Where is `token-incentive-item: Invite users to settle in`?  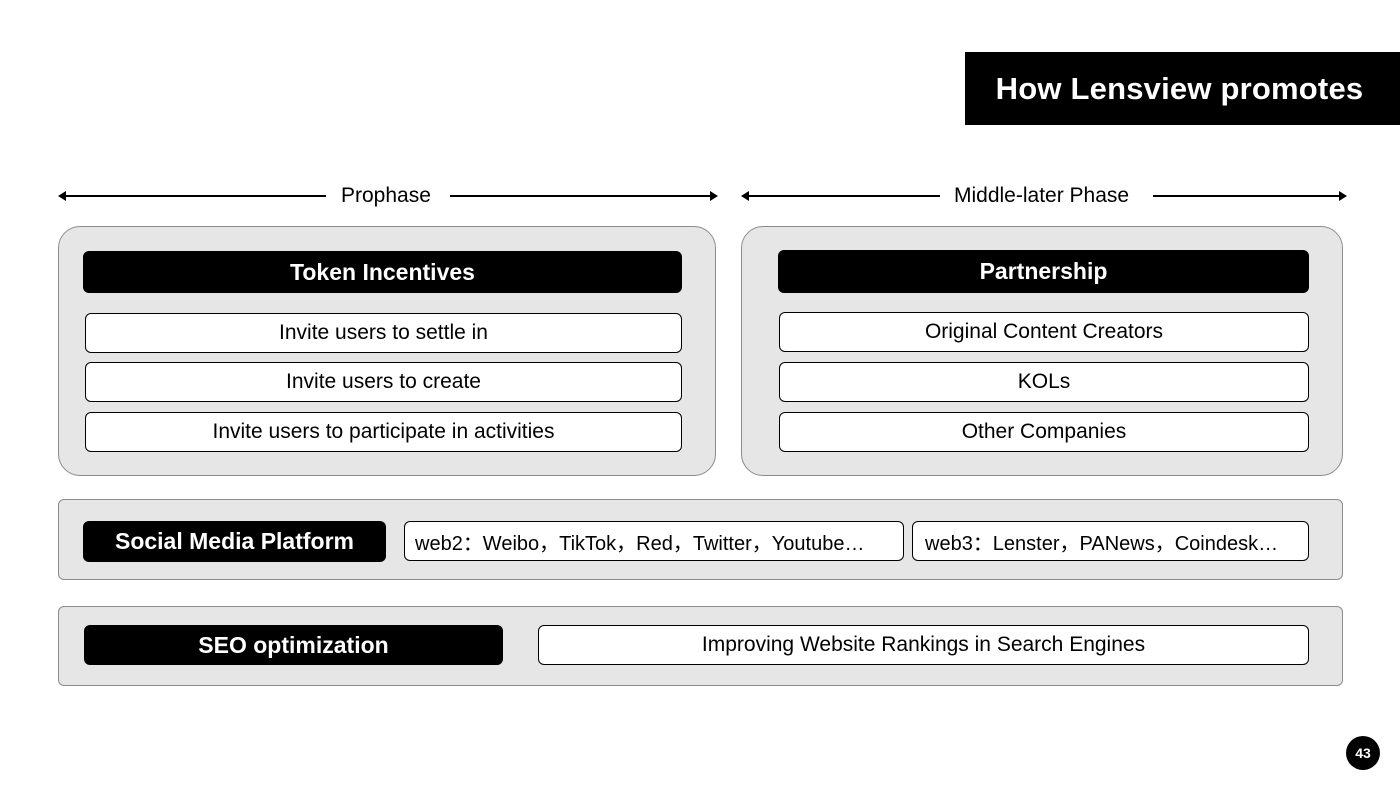
token-incentive-item: Invite users to settle in is located at coordinates (383, 333).